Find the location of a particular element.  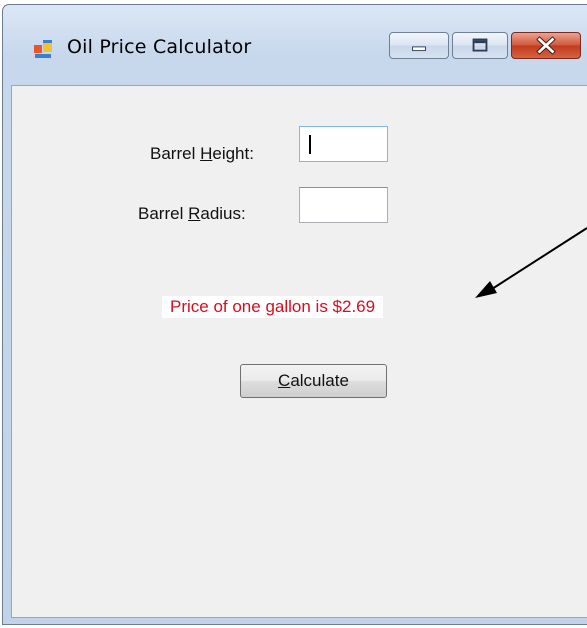

barrel-radius-input is located at coordinates (343, 205).